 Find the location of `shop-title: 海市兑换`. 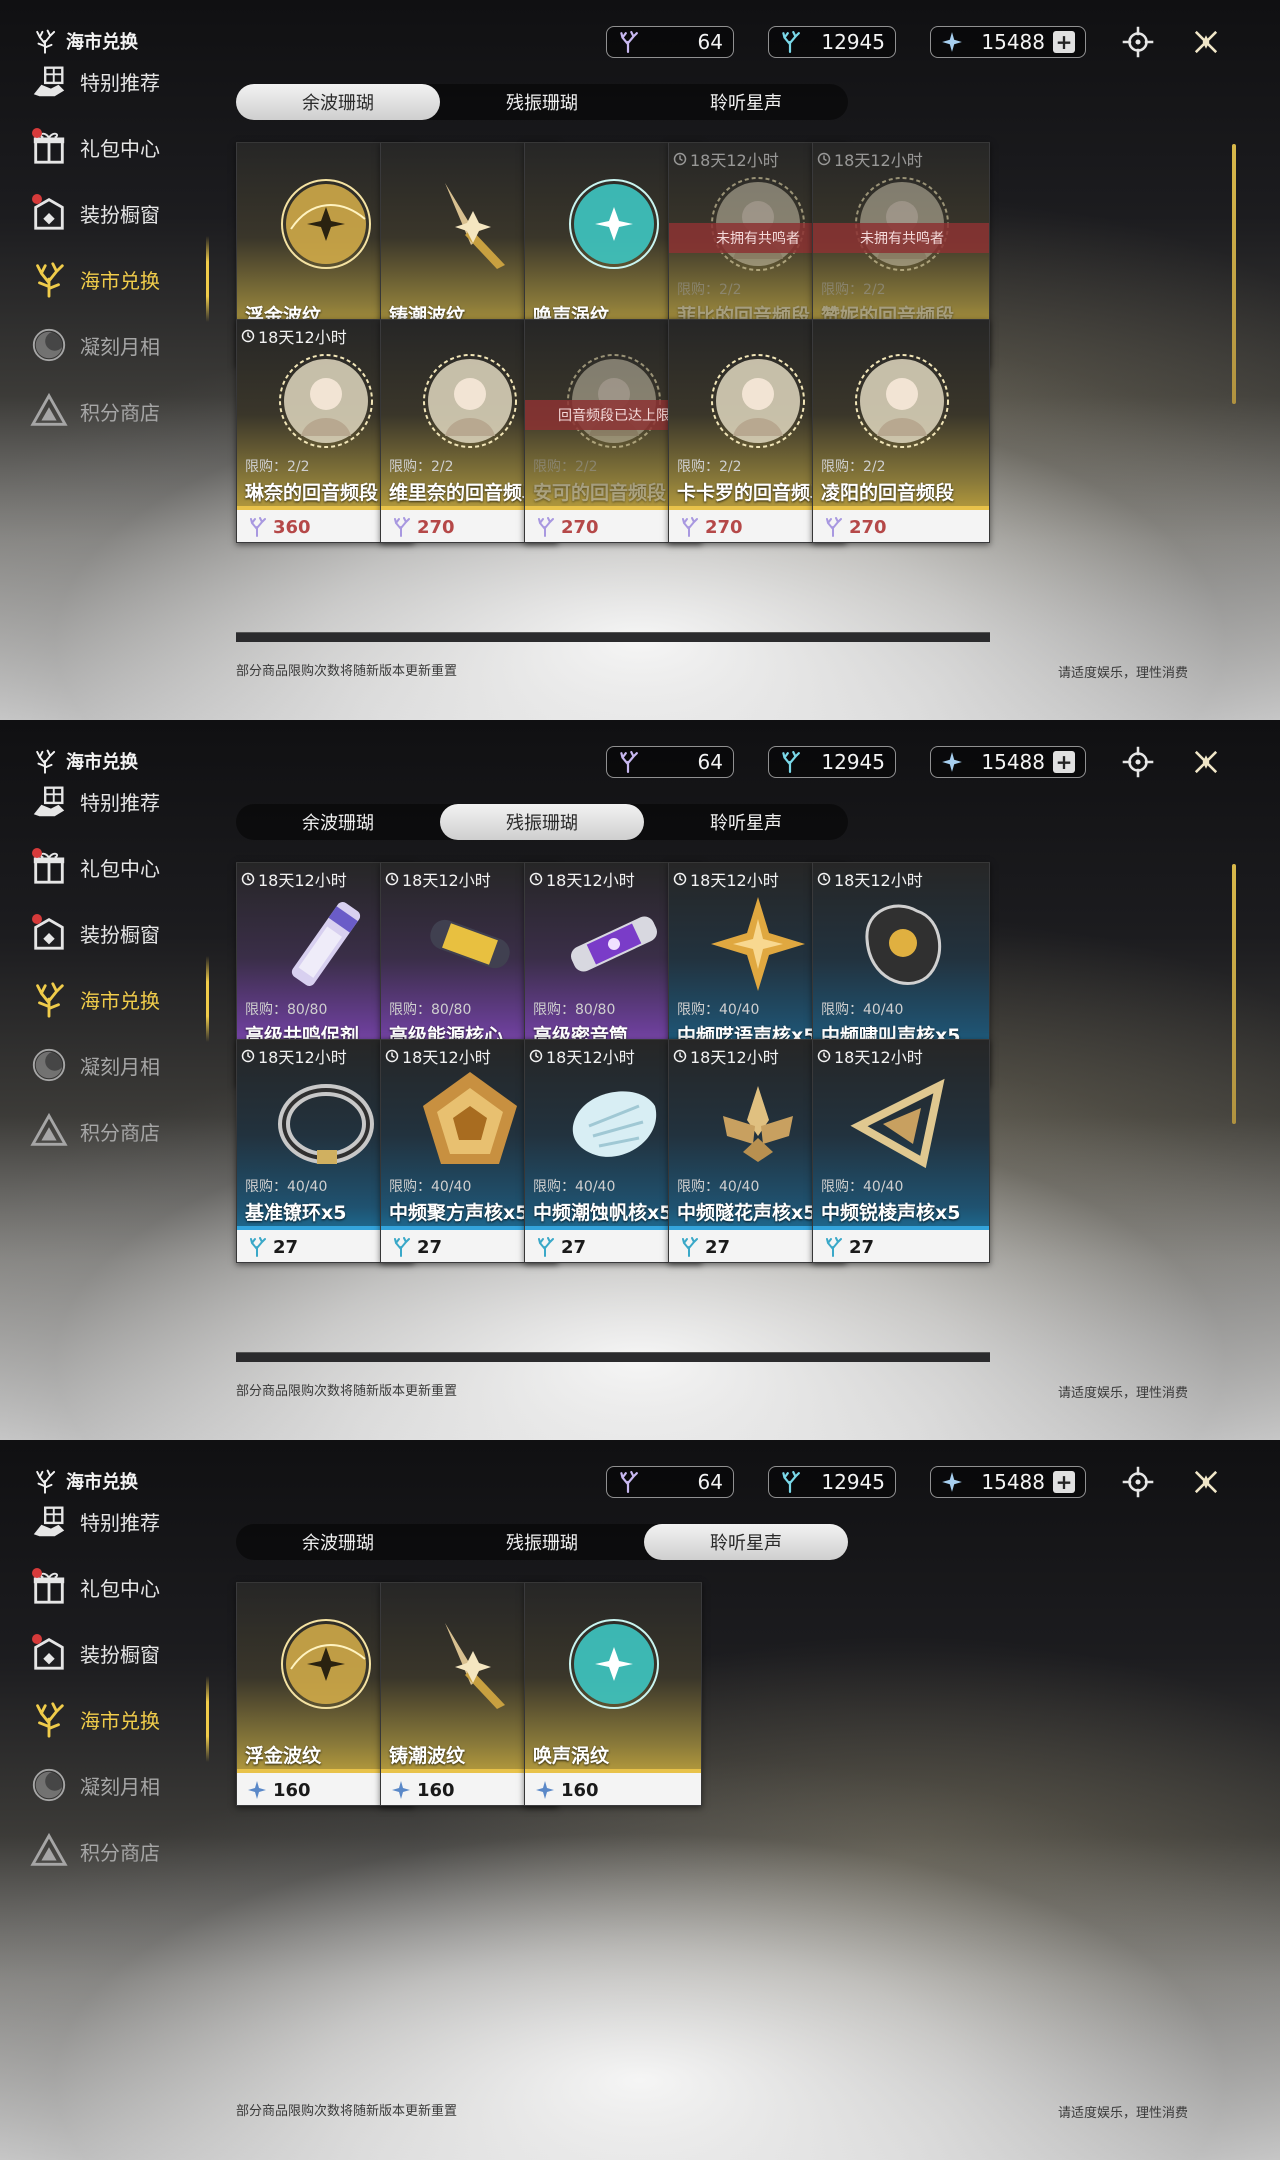

shop-title: 海市兑换 is located at coordinates (85, 41).